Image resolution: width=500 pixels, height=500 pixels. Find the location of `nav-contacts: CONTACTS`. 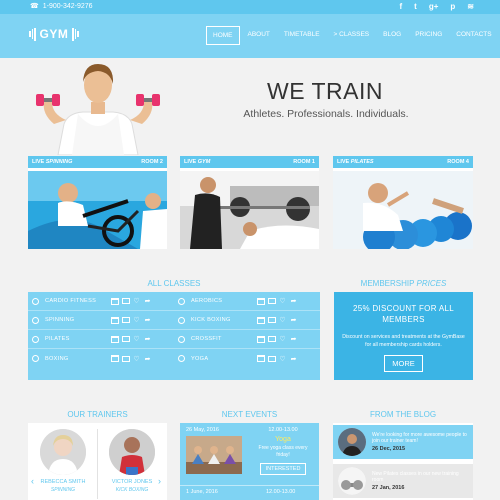

nav-contacts: CONTACTS is located at coordinates (473, 35).